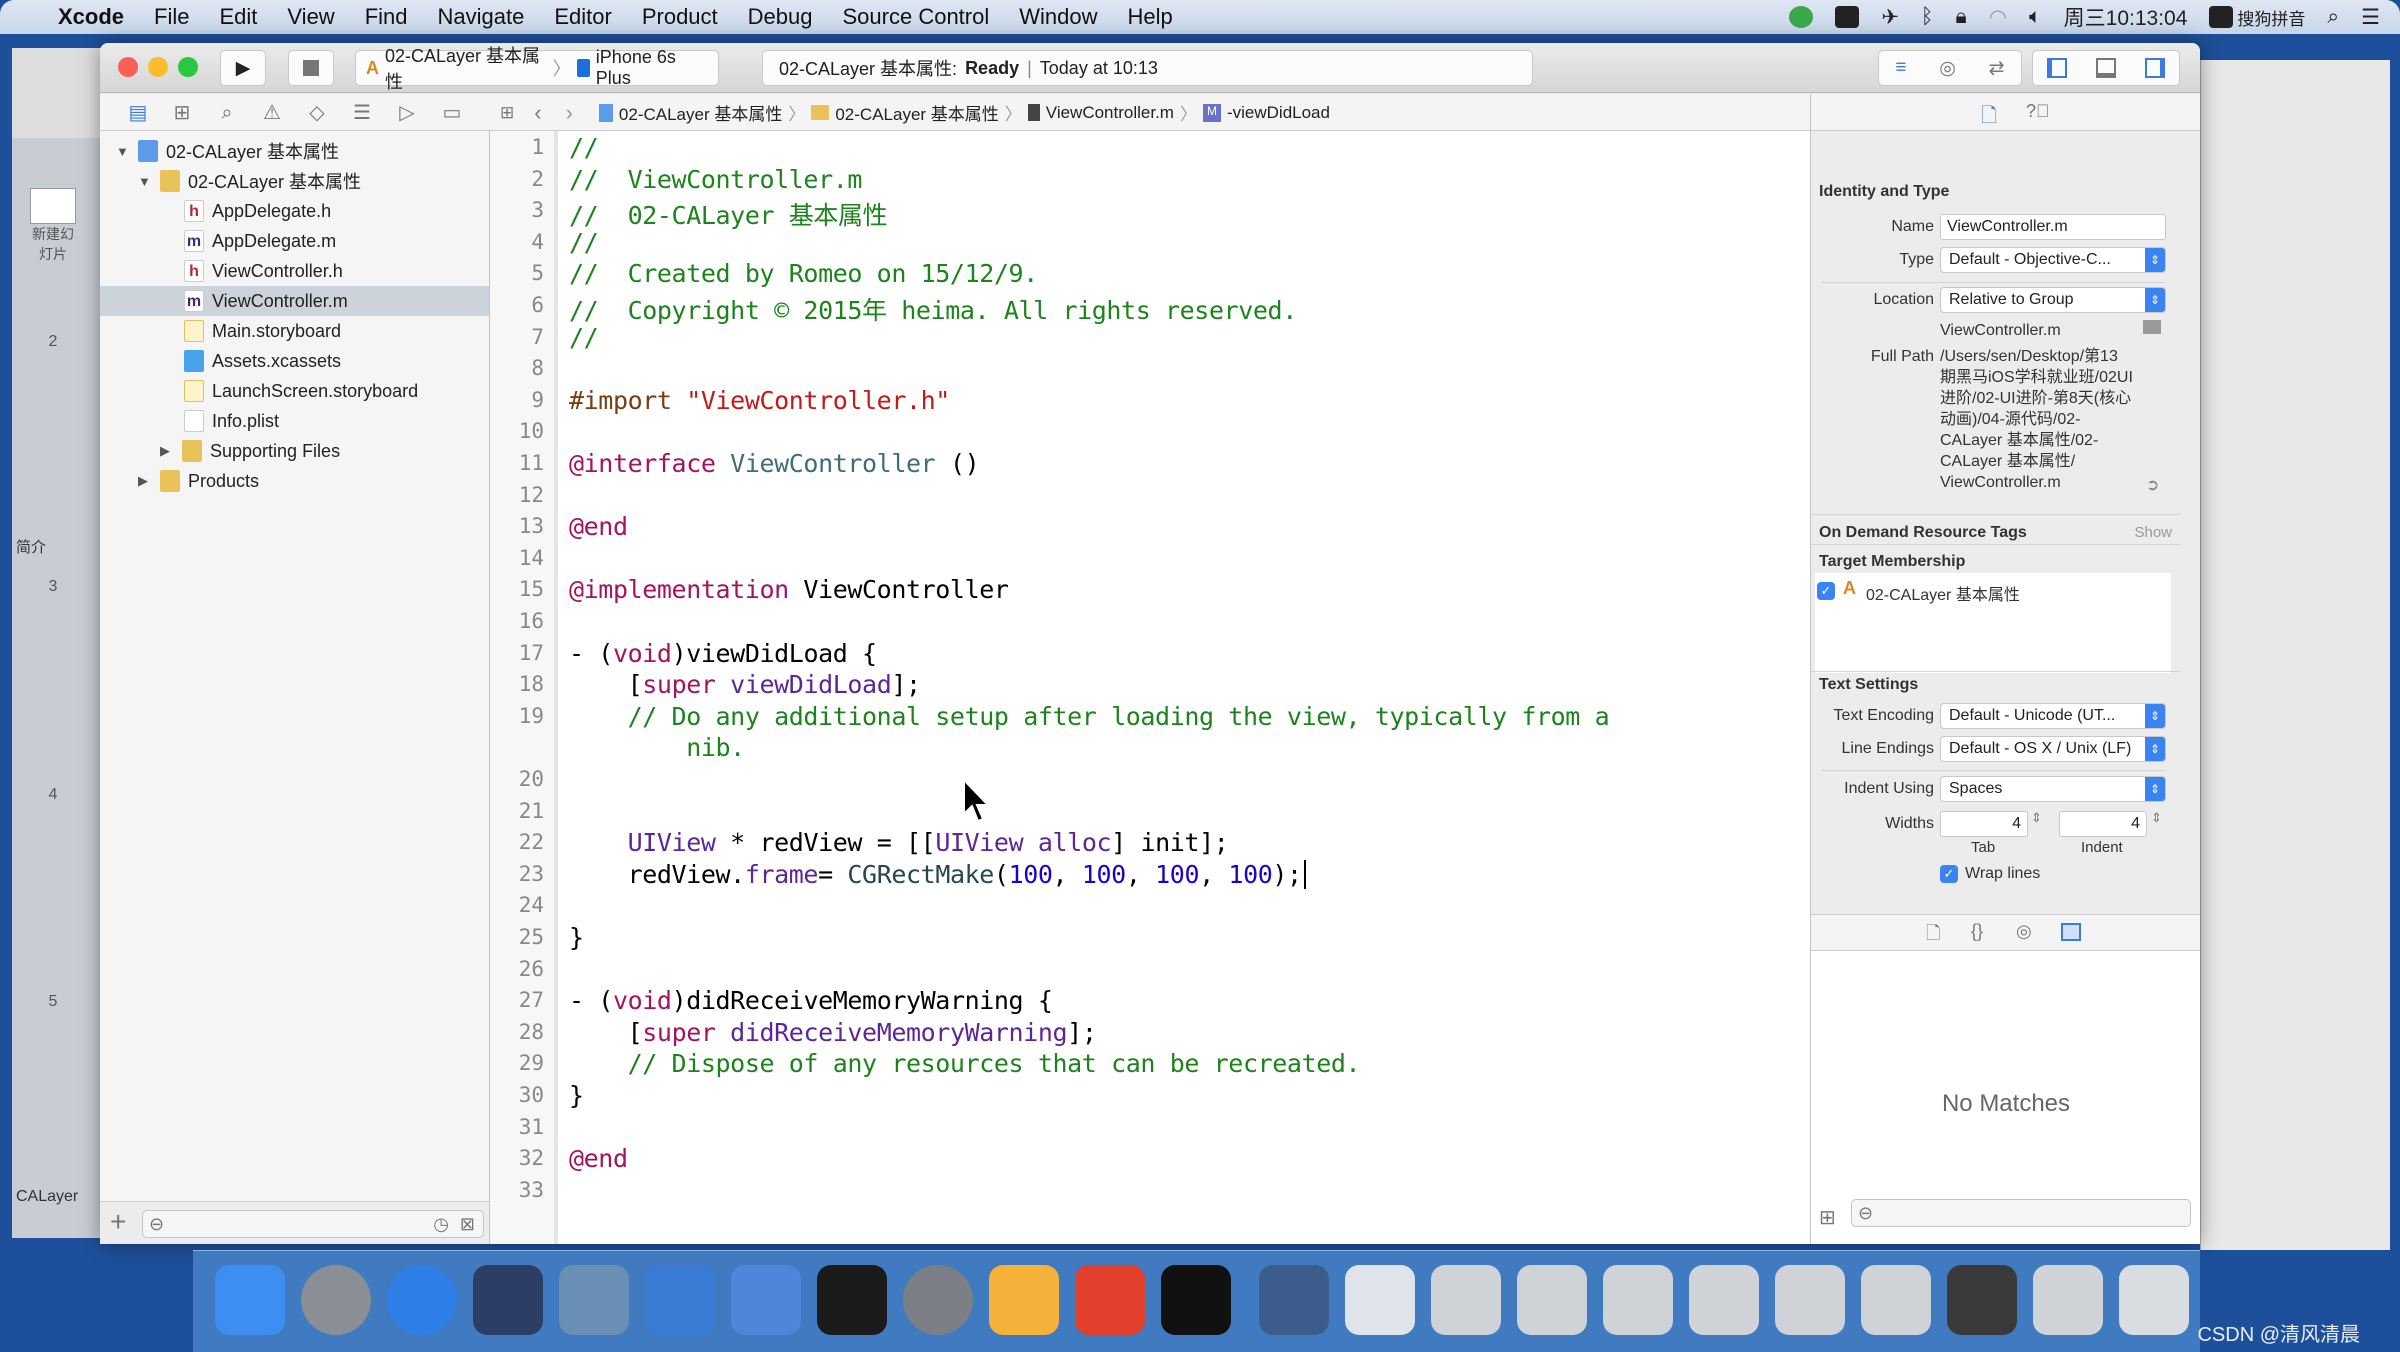 This screenshot has width=2400, height=1352. I want to click on folder-icon, so click(2152, 327).